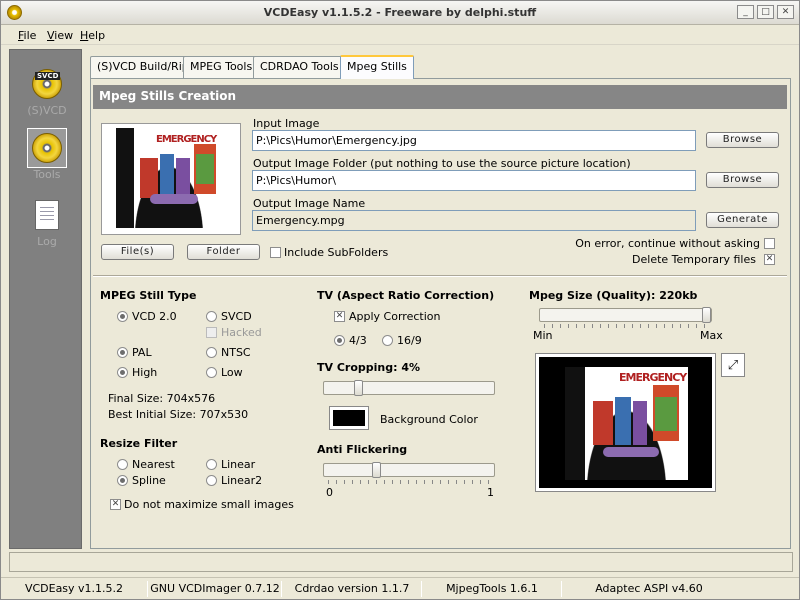 This screenshot has width=800, height=600. Describe the element at coordinates (474, 140) in the screenshot. I see `input-image-field: P:\Pics\Humor\Emergency.jpg` at that location.